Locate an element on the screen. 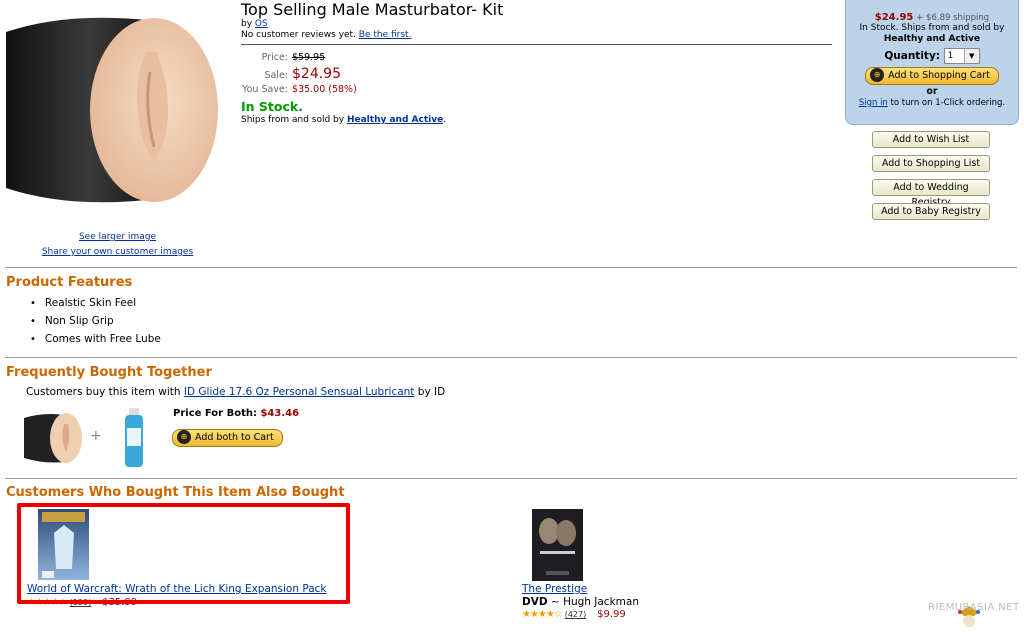 This screenshot has width=1024, height=640. fbt-suffix: by ID is located at coordinates (431, 392).